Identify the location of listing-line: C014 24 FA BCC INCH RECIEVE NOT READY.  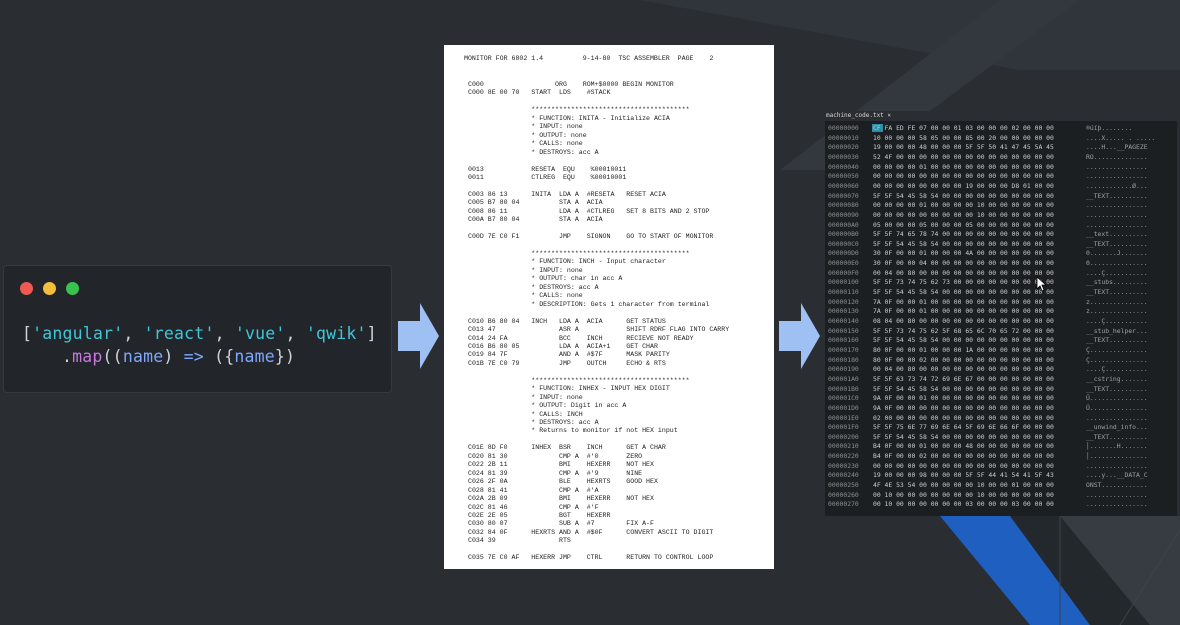
(581, 338).